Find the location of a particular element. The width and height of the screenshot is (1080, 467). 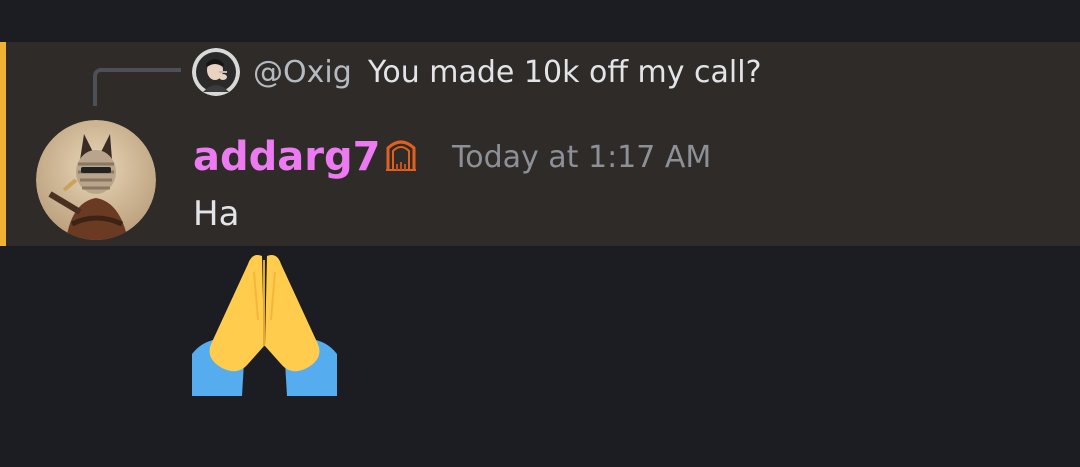

gate-icon is located at coordinates (401, 155).